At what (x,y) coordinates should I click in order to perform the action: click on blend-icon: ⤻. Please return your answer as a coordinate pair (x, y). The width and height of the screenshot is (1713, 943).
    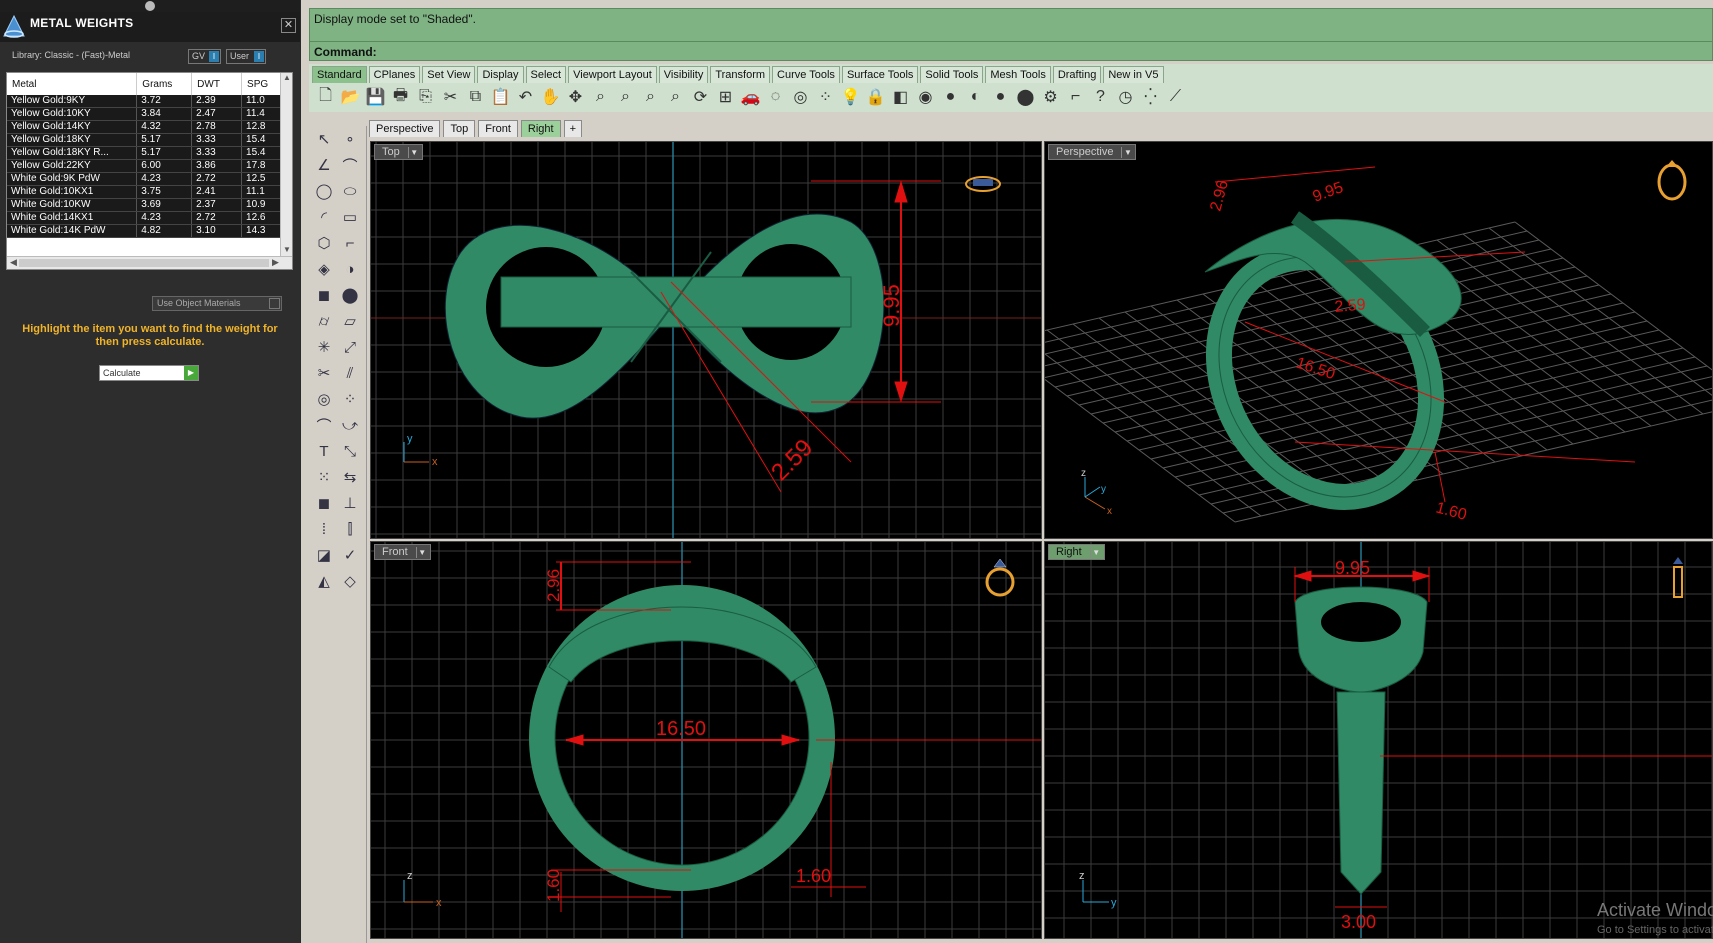
    Looking at the image, I should click on (350, 425).